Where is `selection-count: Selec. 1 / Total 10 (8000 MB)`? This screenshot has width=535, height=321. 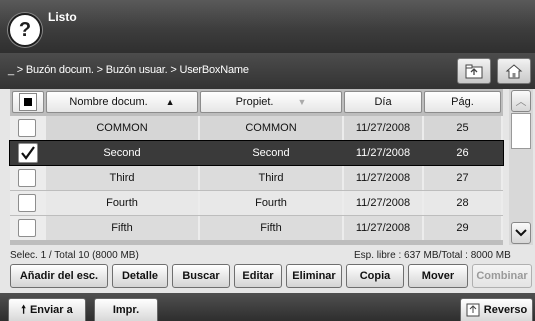 selection-count: Selec. 1 / Total 10 (8000 MB) is located at coordinates (74, 255).